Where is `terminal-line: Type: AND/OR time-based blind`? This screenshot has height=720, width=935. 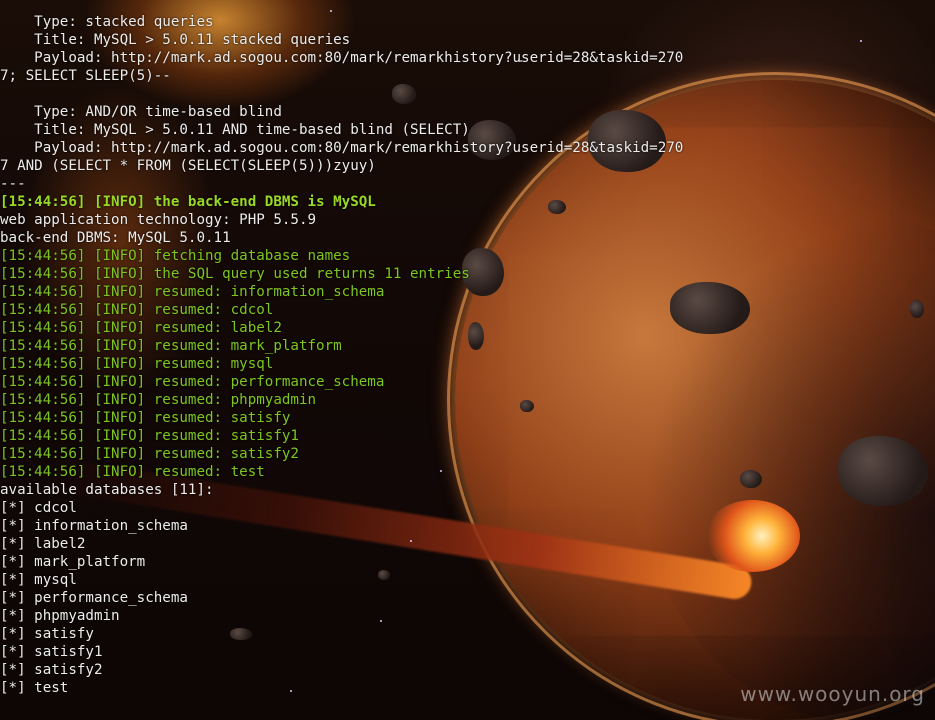 terminal-line: Type: AND/OR time-based blind is located at coordinates (141, 112).